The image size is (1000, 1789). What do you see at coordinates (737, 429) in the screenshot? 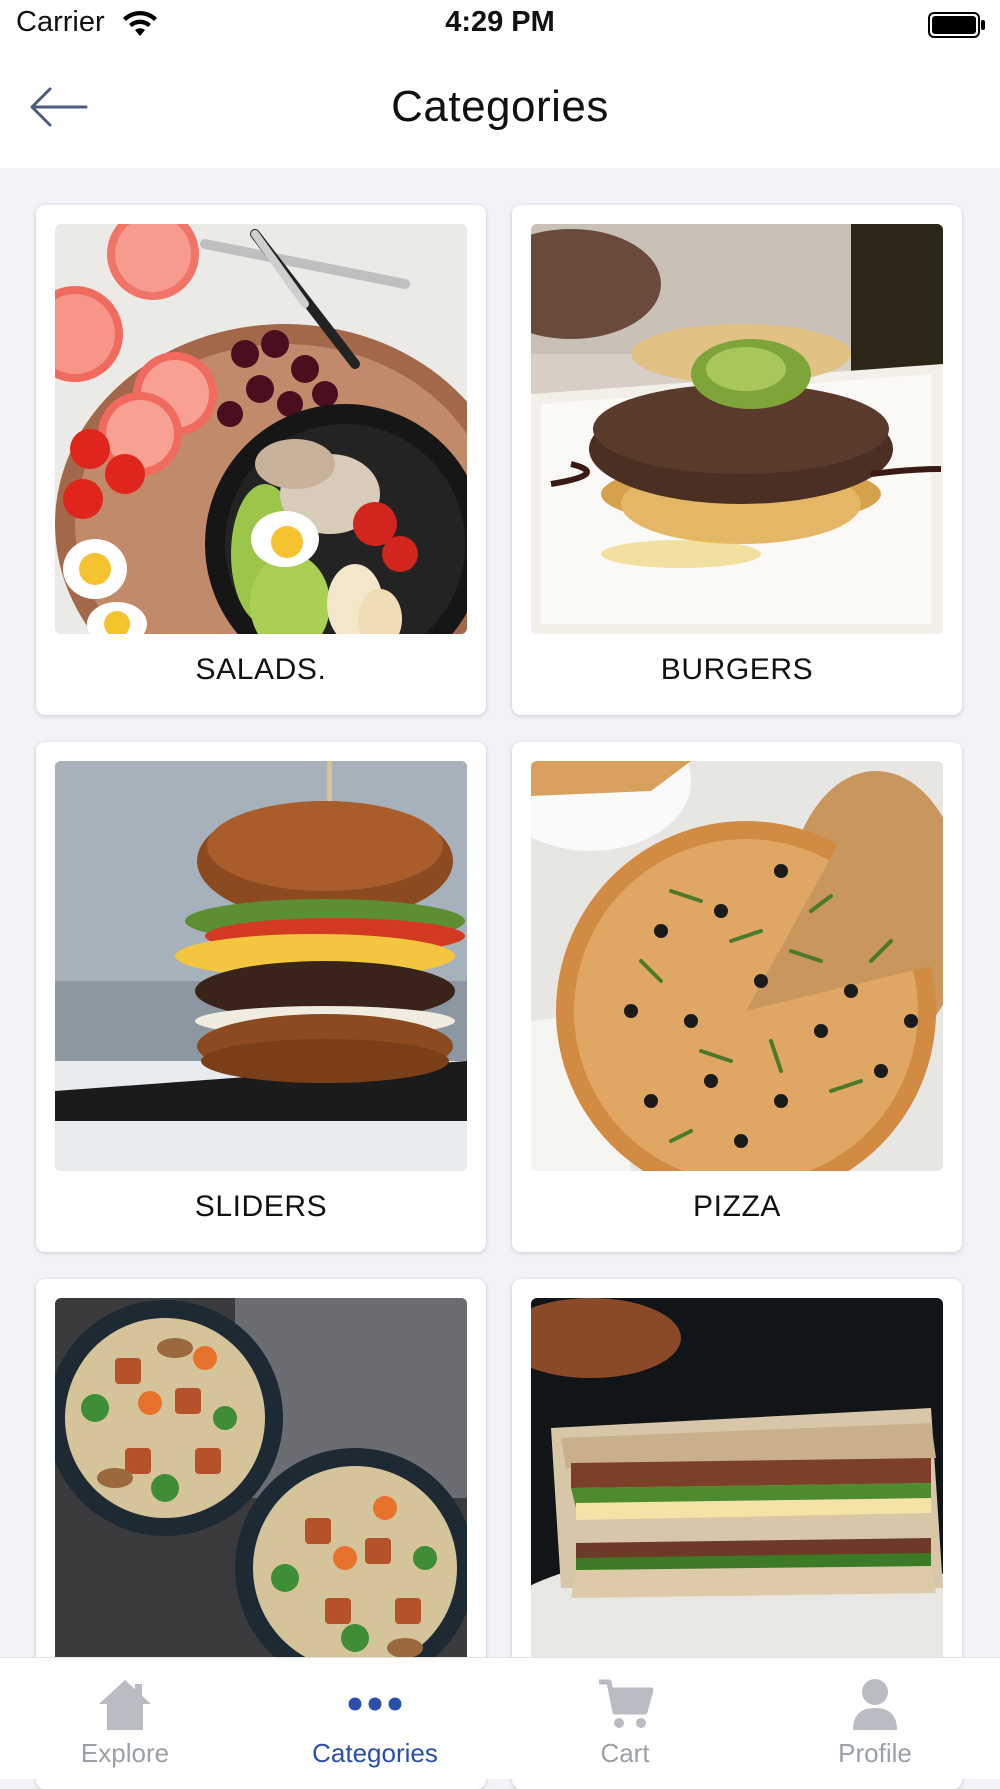
I see `burgers-photo` at bounding box center [737, 429].